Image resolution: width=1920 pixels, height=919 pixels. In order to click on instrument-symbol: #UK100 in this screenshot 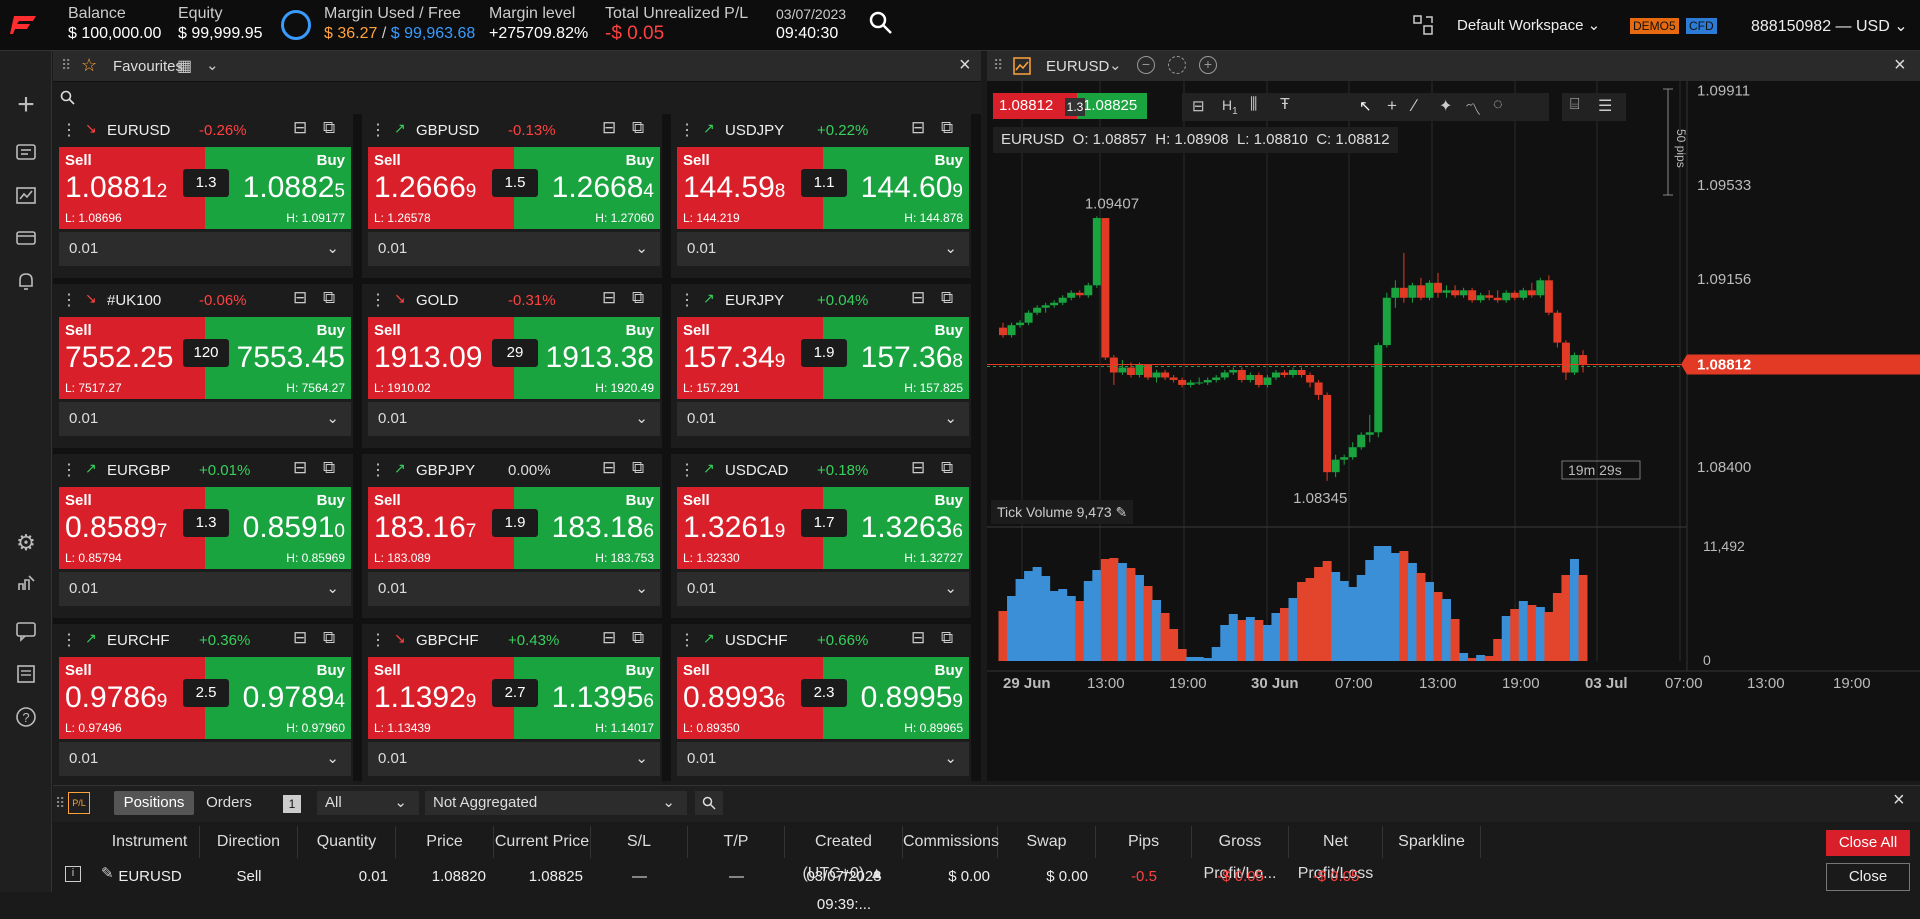, I will do `click(134, 300)`.